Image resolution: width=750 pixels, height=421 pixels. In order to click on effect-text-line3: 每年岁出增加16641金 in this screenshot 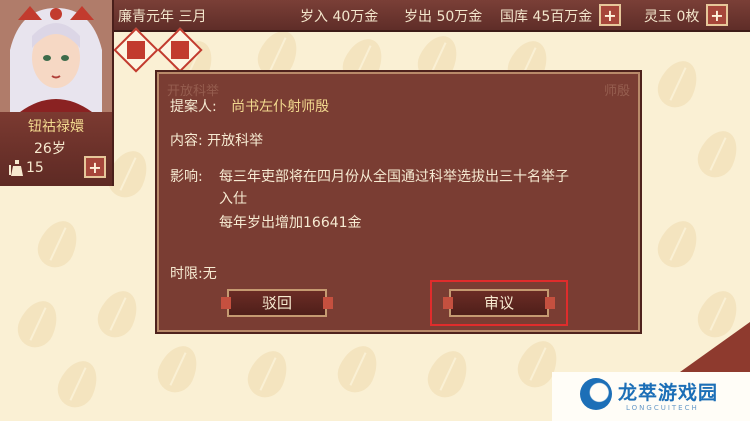, I will do `click(290, 223)`.